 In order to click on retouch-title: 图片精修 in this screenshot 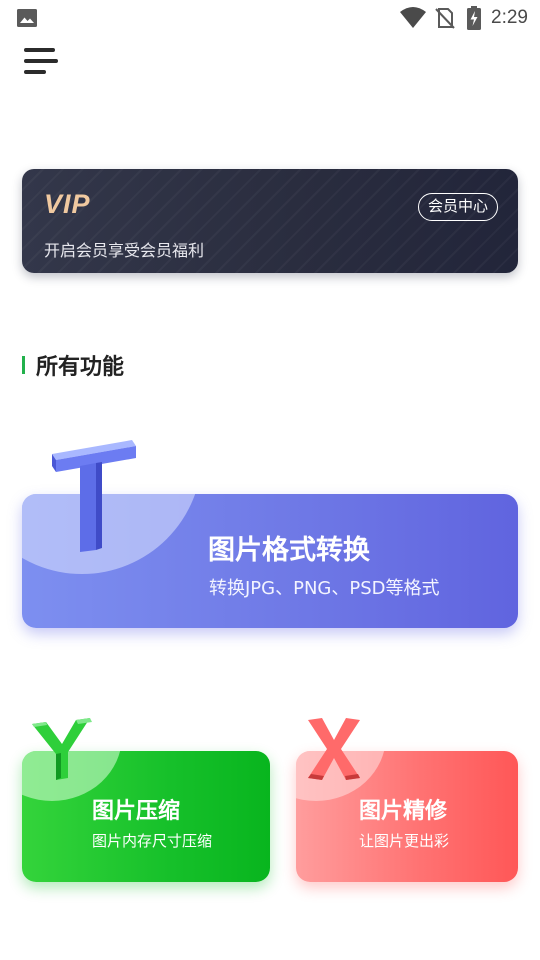, I will do `click(403, 811)`.